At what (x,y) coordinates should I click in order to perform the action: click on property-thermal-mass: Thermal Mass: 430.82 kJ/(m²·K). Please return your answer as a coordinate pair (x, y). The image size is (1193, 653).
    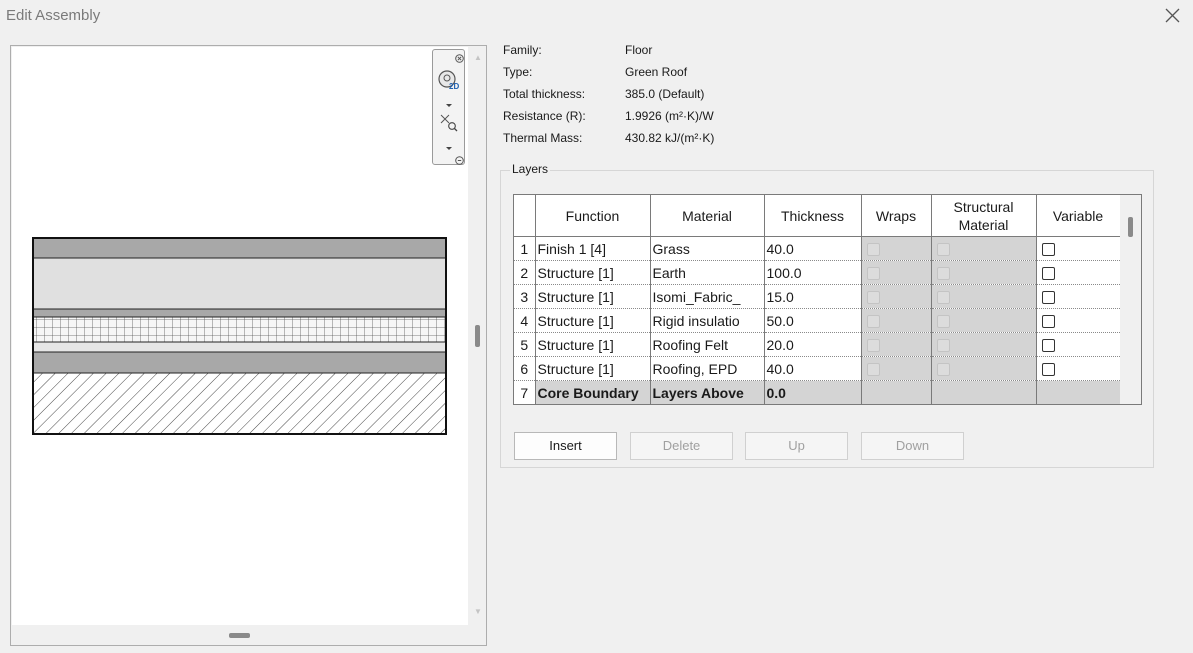
    Looking at the image, I should click on (703, 141).